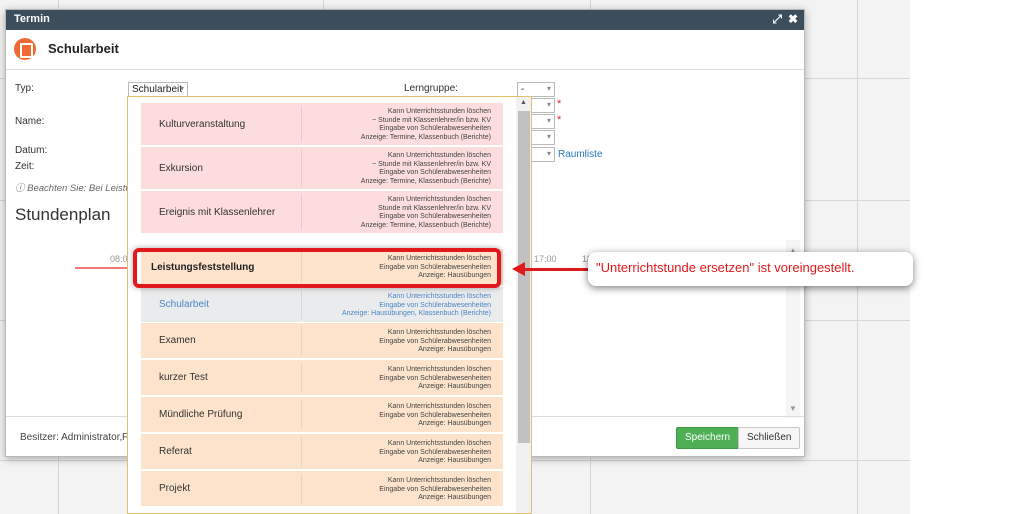  Describe the element at coordinates (201, 414) in the screenshot. I see `item-label: Mündliche Prüfung` at that location.